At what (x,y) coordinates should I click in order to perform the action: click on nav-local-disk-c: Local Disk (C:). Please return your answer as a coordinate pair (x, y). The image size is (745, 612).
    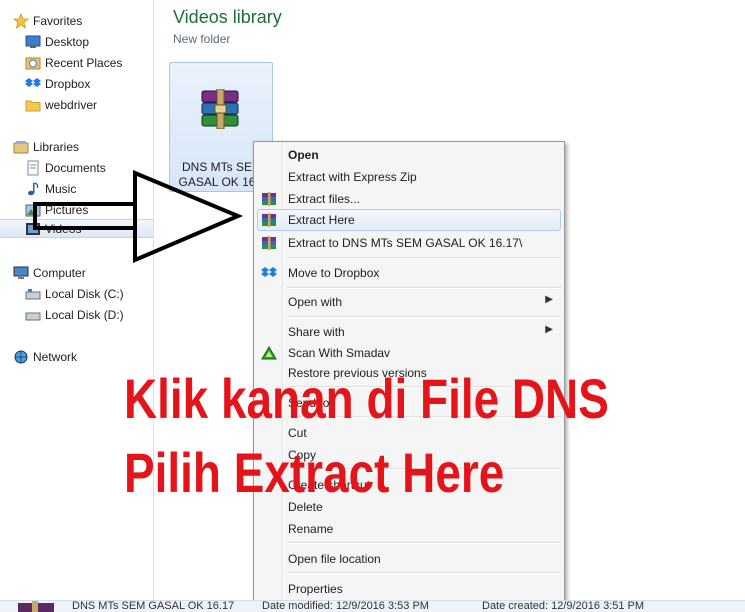
    Looking at the image, I should click on (101, 293).